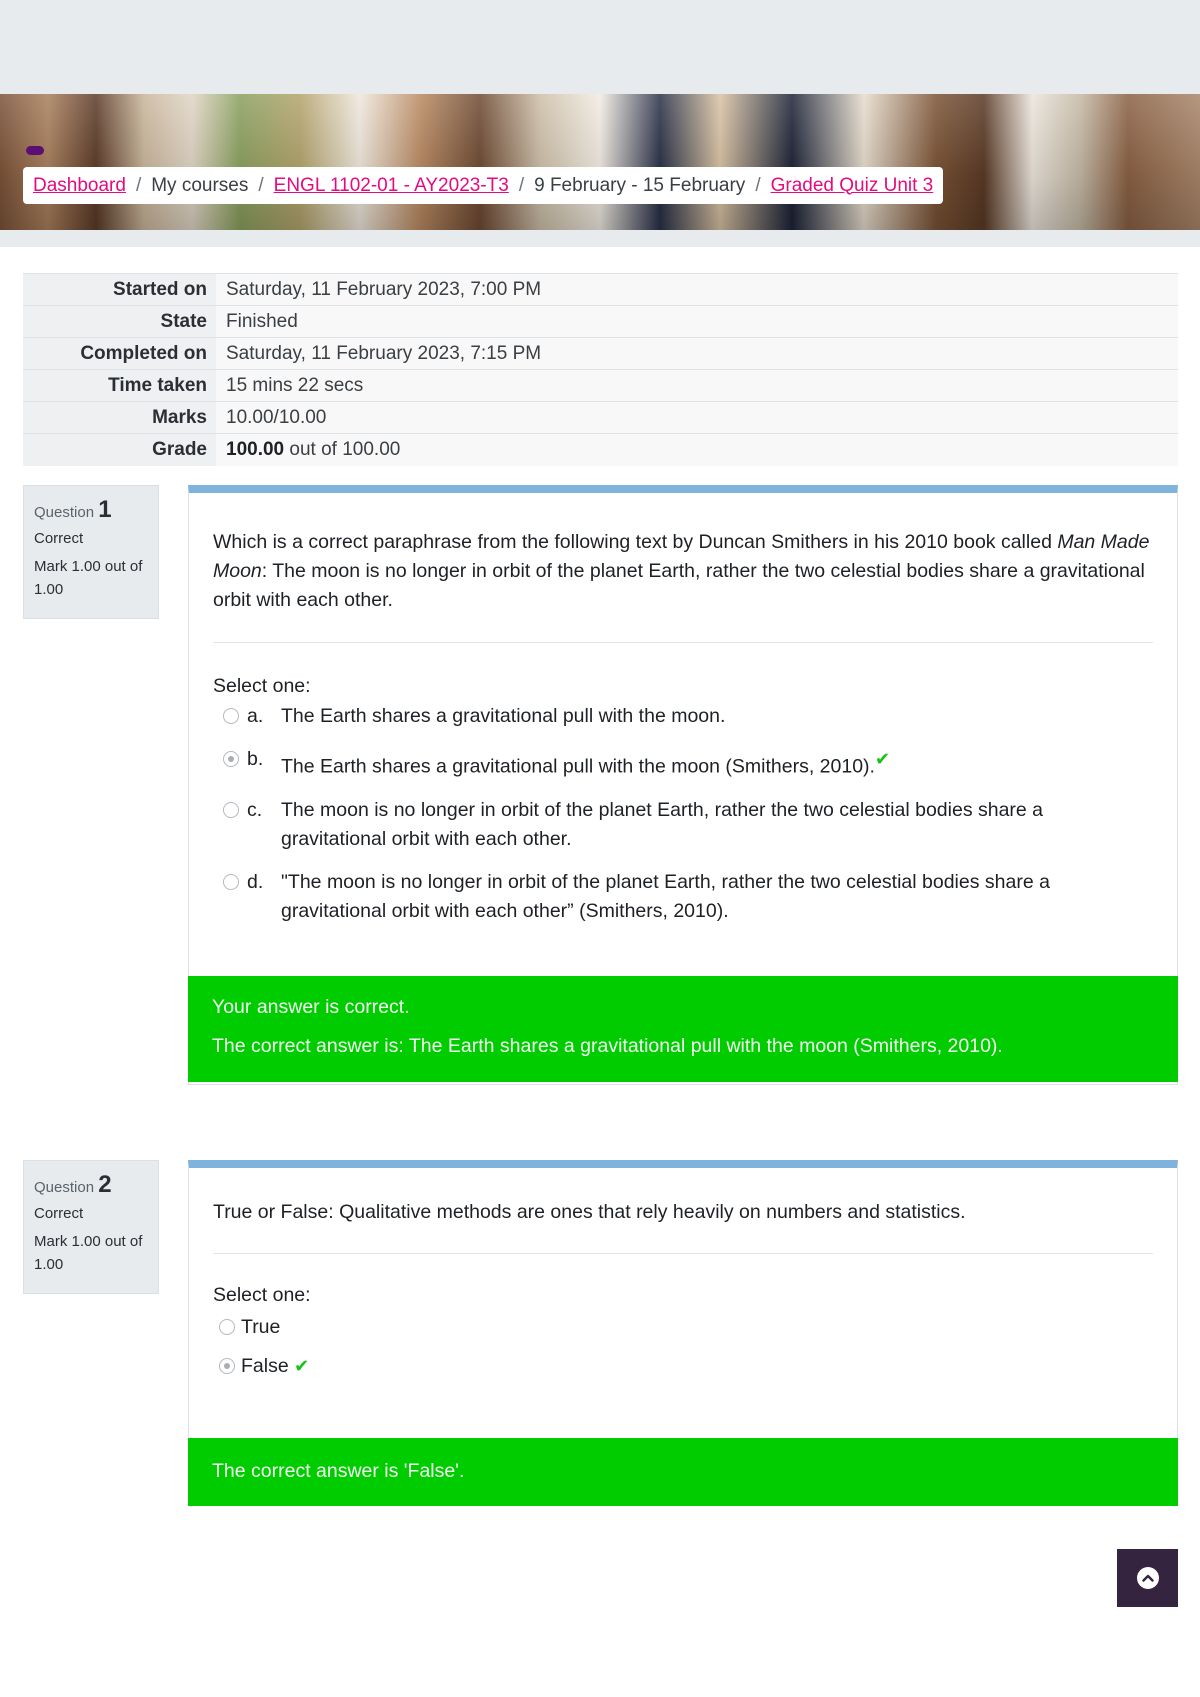 Image resolution: width=1200 pixels, height=1697 pixels. Describe the element at coordinates (200, 185) in the screenshot. I see `breadcrumb-my-courses: My courses` at that location.